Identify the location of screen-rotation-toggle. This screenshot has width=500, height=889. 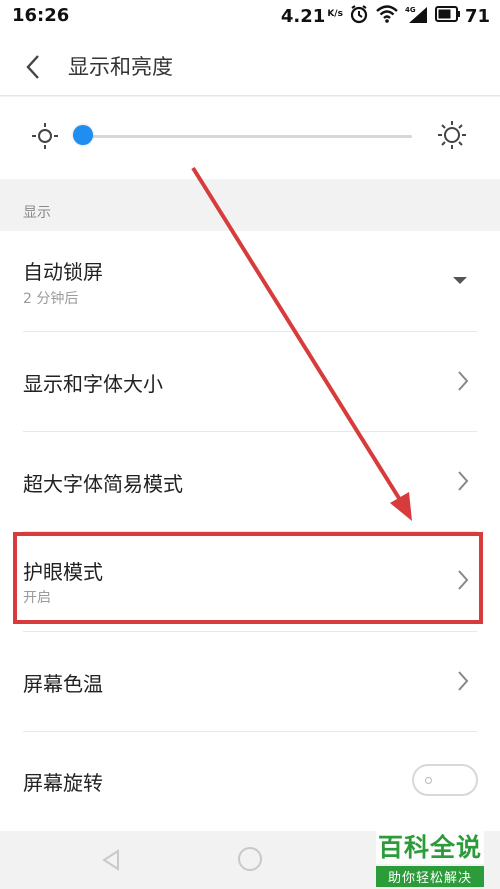
(445, 780).